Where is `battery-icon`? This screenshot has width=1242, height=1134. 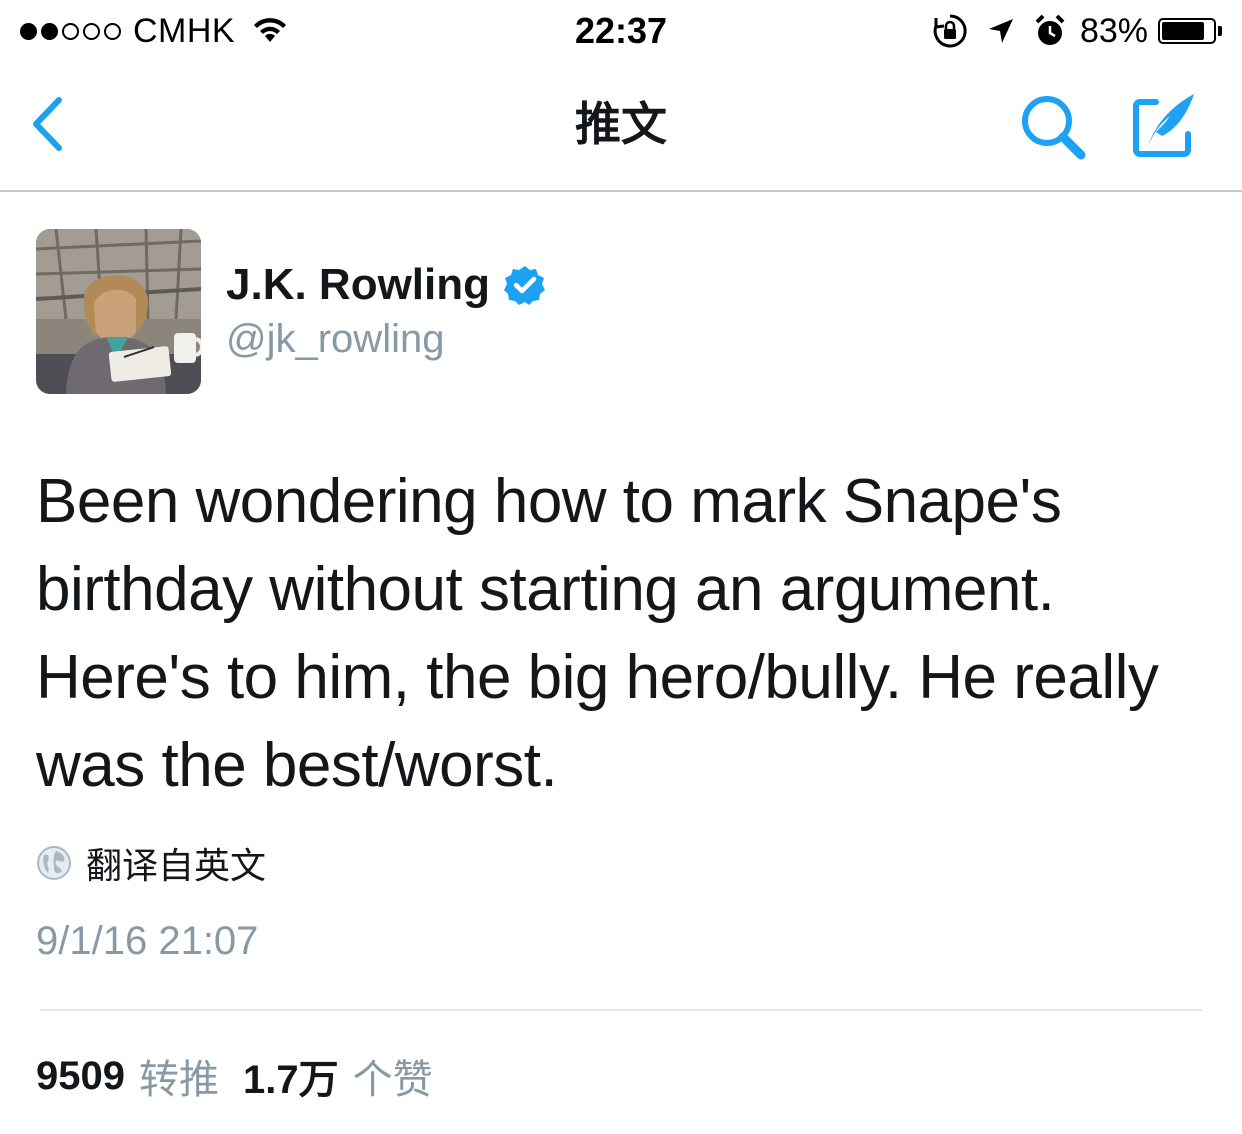 battery-icon is located at coordinates (1187, 31).